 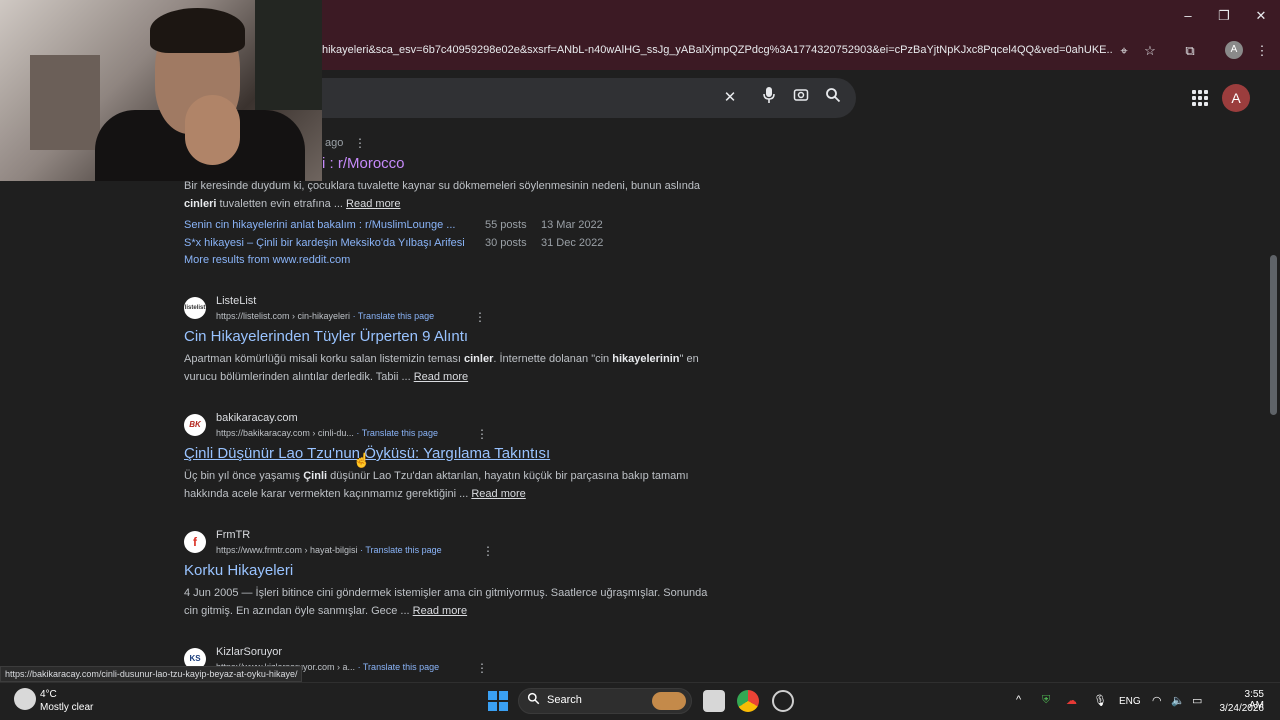 What do you see at coordinates (1224, 16) in the screenshot?
I see `restore-icon: ❐` at bounding box center [1224, 16].